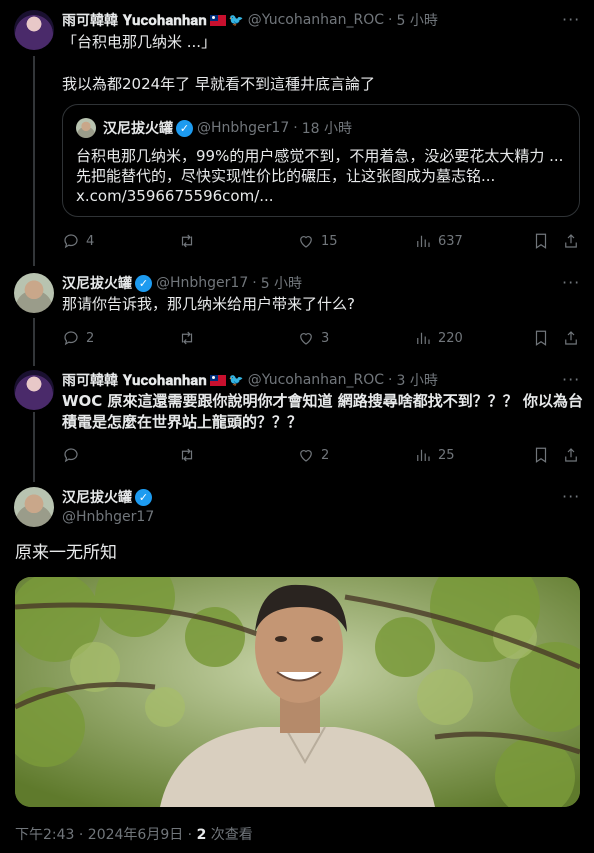 The width and height of the screenshot is (594, 853). Describe the element at coordinates (218, 84) in the screenshot. I see `tweet-text: 我以為都2024年了 早就看不到這種井底言論了` at that location.